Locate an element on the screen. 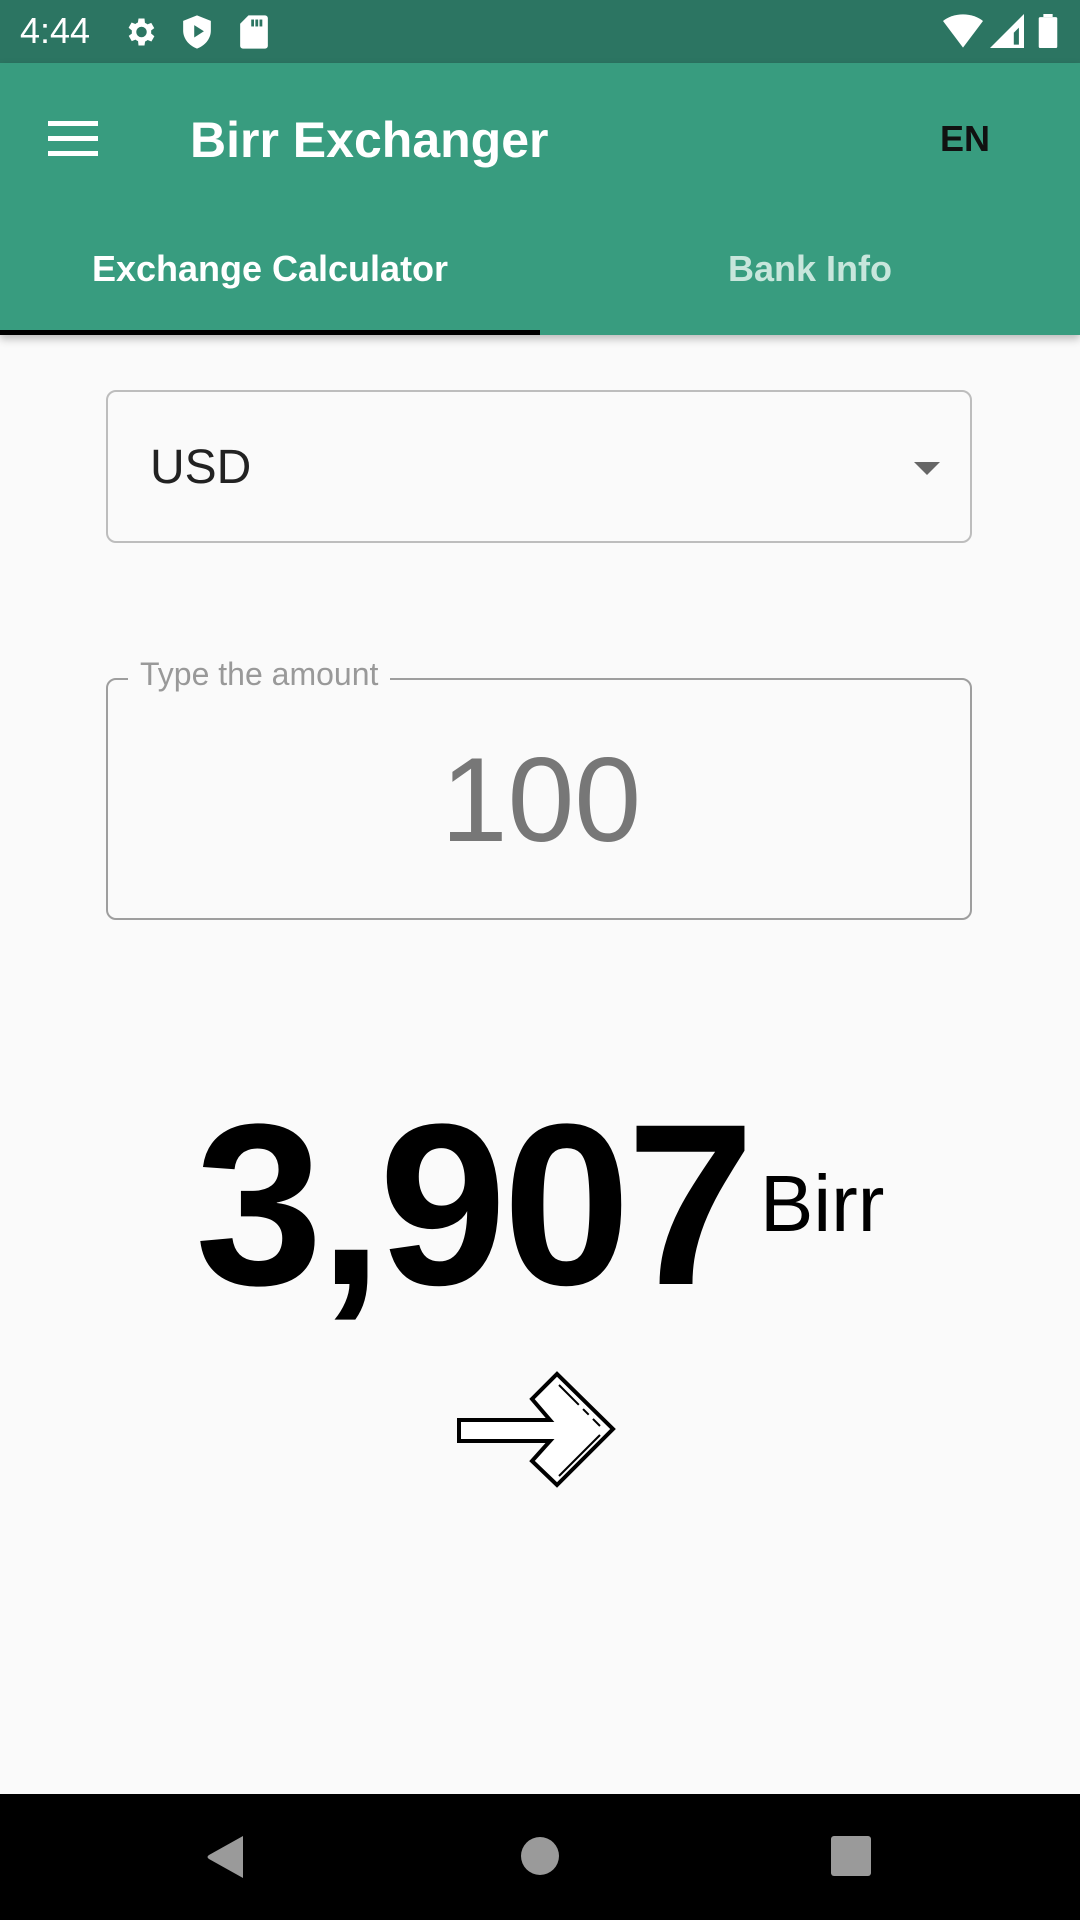 The width and height of the screenshot is (1080, 1920). navigation-bar is located at coordinates (540, 1857).